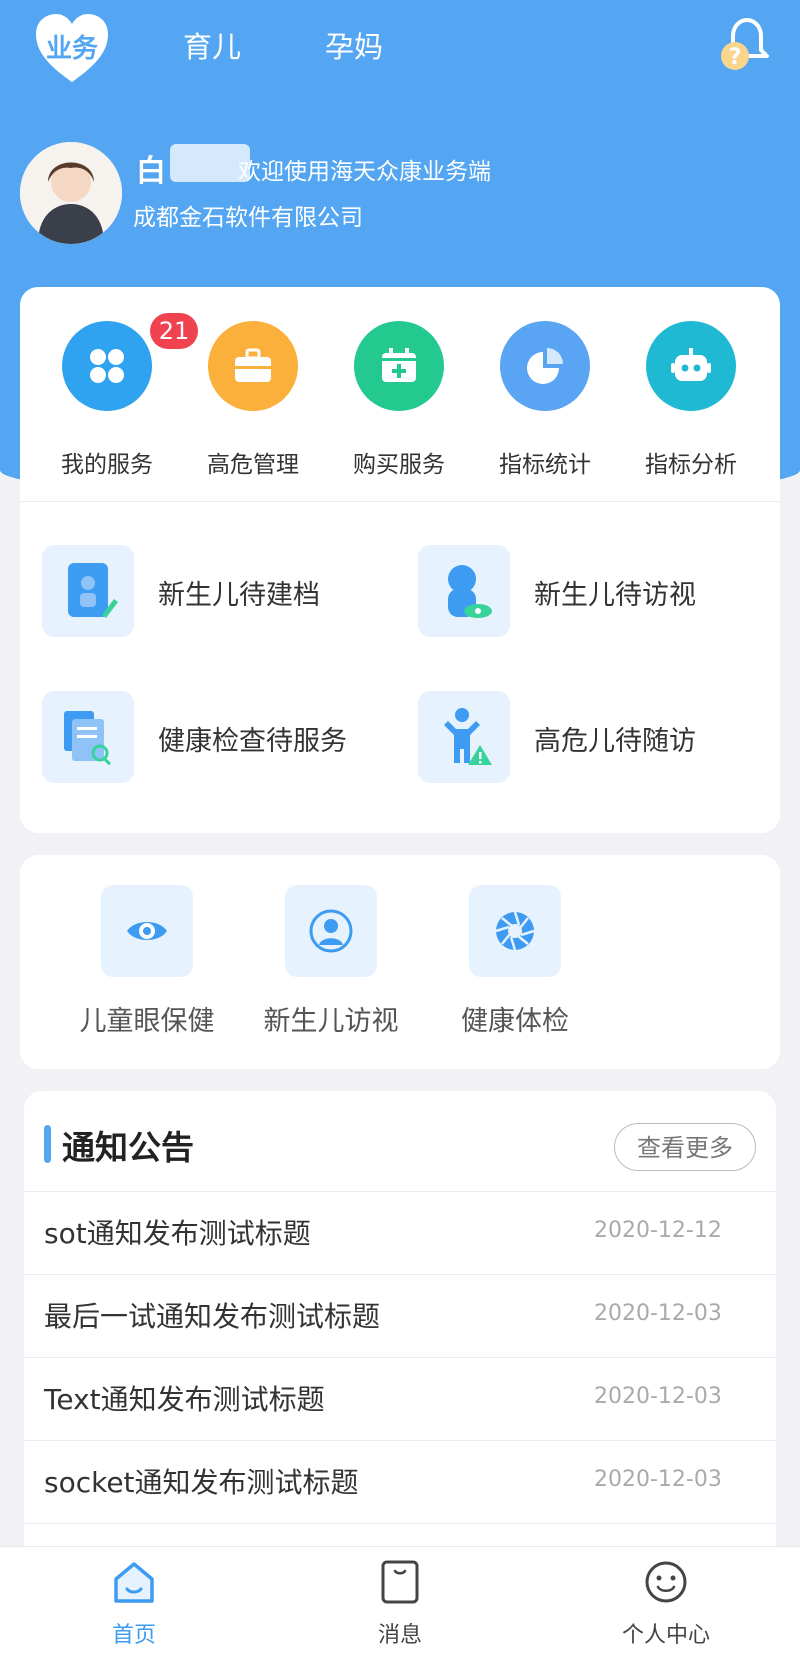  I want to click on announcement-title: Text通知发布测试标题, so click(184, 1399).